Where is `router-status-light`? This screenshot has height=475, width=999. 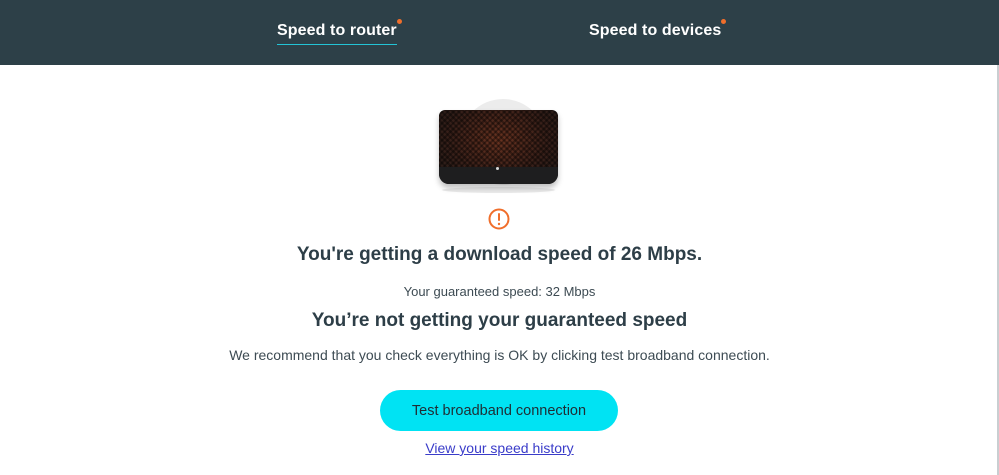 router-status-light is located at coordinates (497, 168).